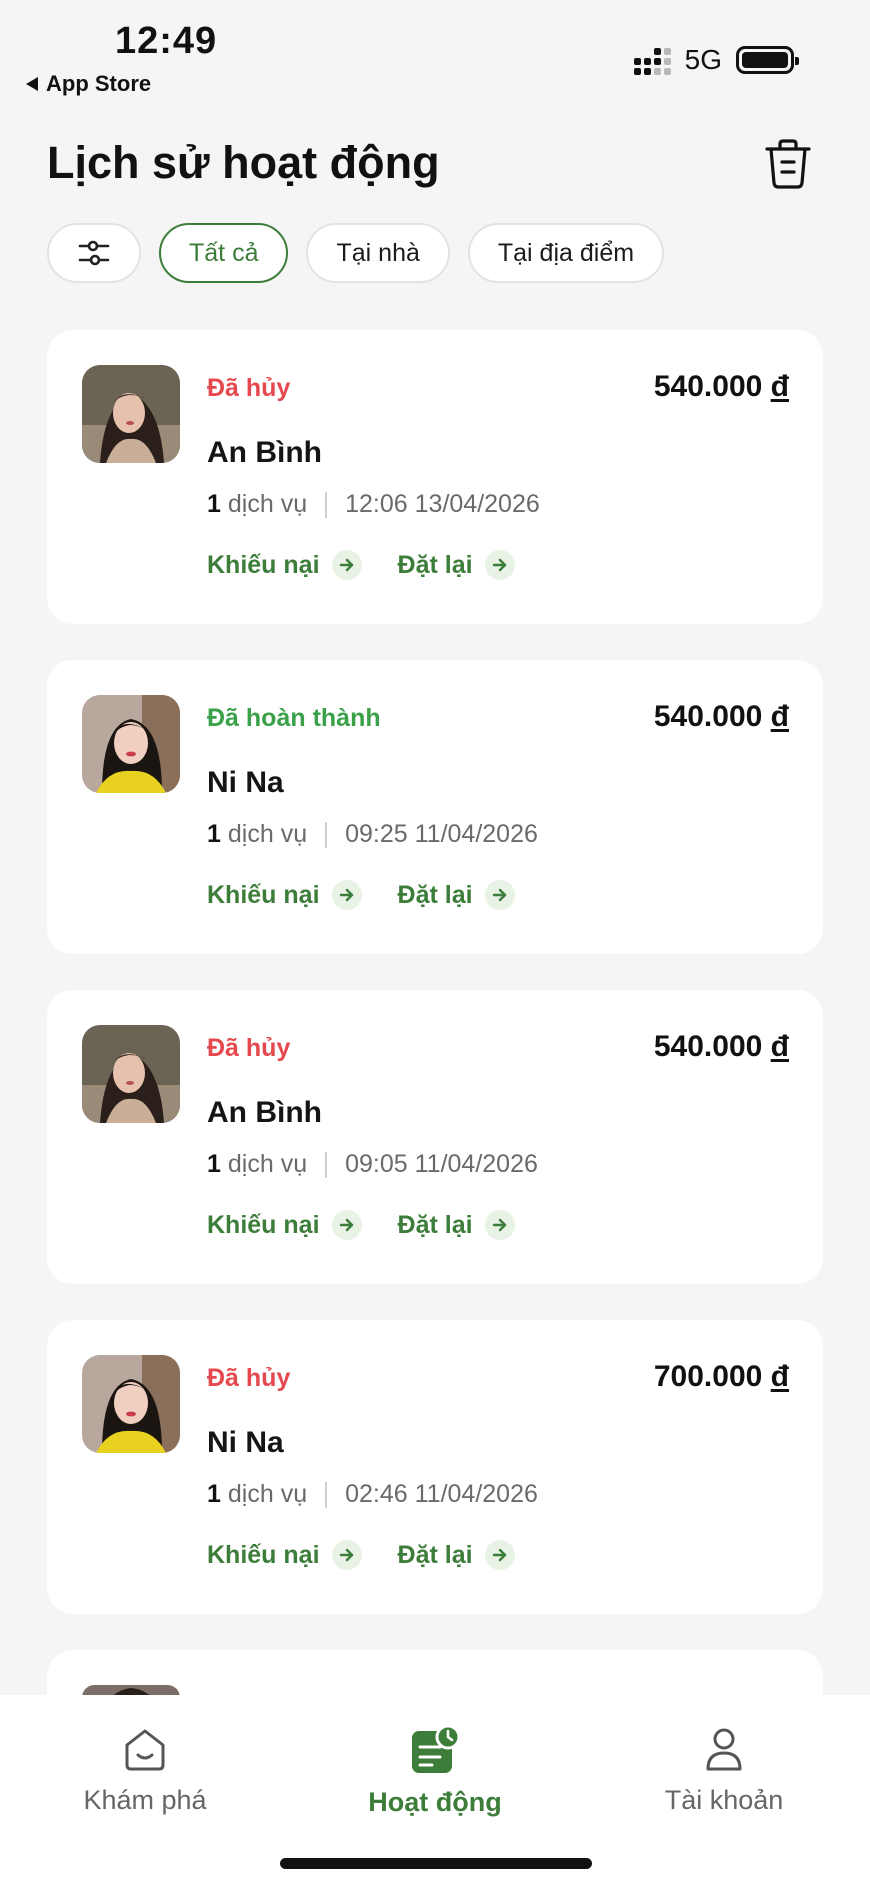  I want to click on network-type: 5G, so click(703, 59).